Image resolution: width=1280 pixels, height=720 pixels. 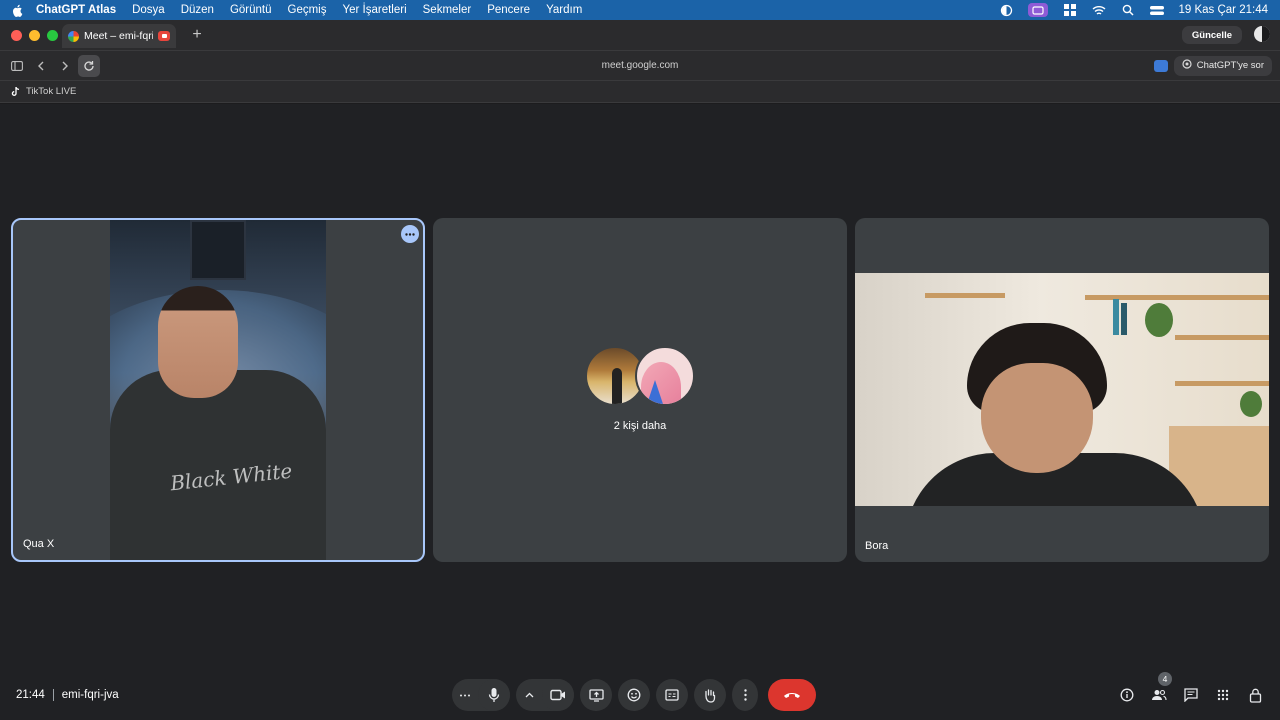 What do you see at coordinates (89, 65) in the screenshot?
I see `reload-icon` at bounding box center [89, 65].